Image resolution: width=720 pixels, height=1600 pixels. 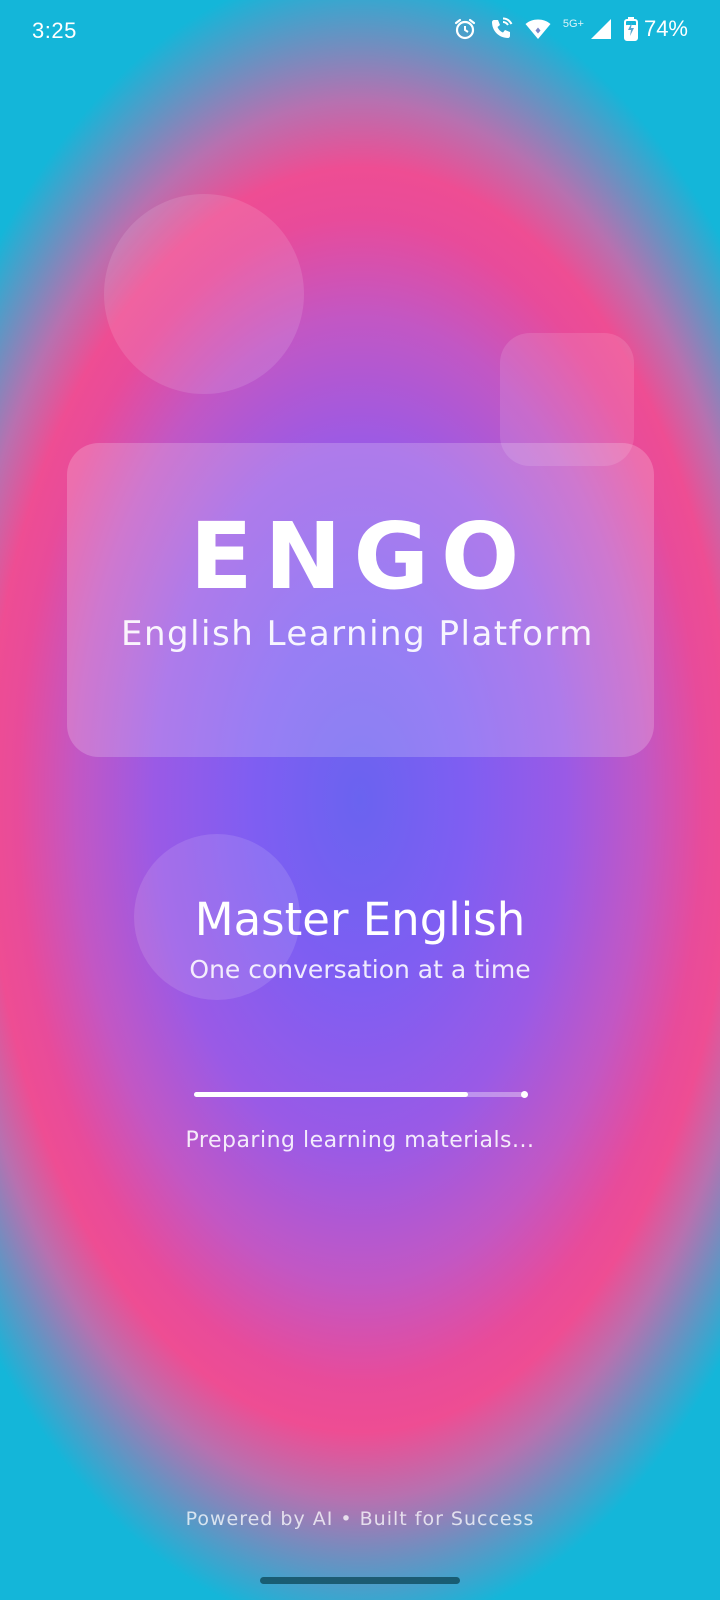 I want to click on network-type-label: 5G+, so click(x=573, y=24).